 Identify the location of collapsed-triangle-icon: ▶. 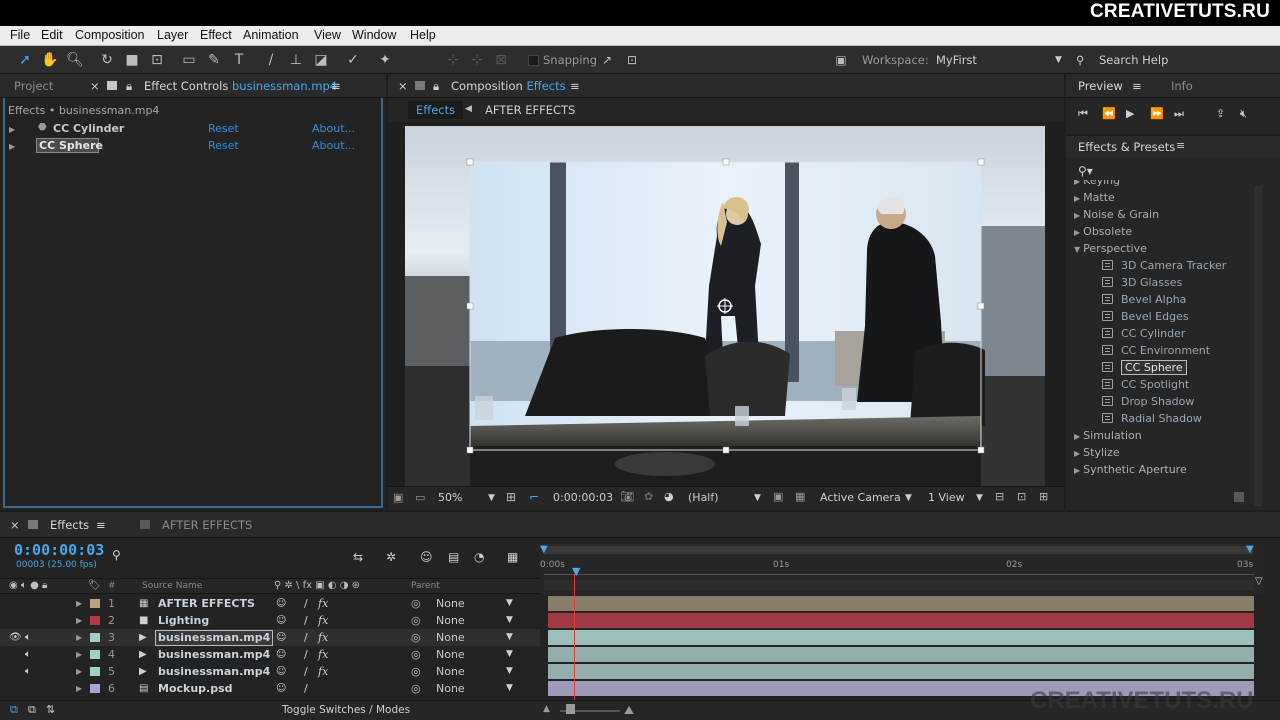
(1077, 183).